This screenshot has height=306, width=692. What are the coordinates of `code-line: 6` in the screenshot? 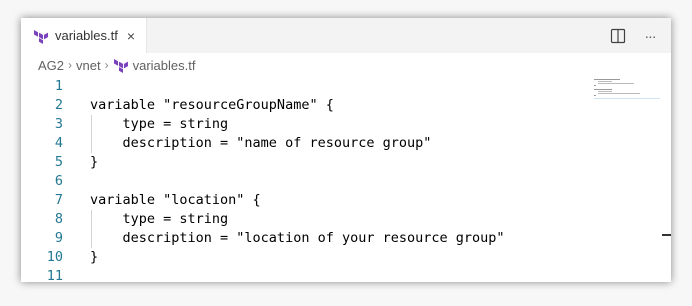 It's located at (321, 181).